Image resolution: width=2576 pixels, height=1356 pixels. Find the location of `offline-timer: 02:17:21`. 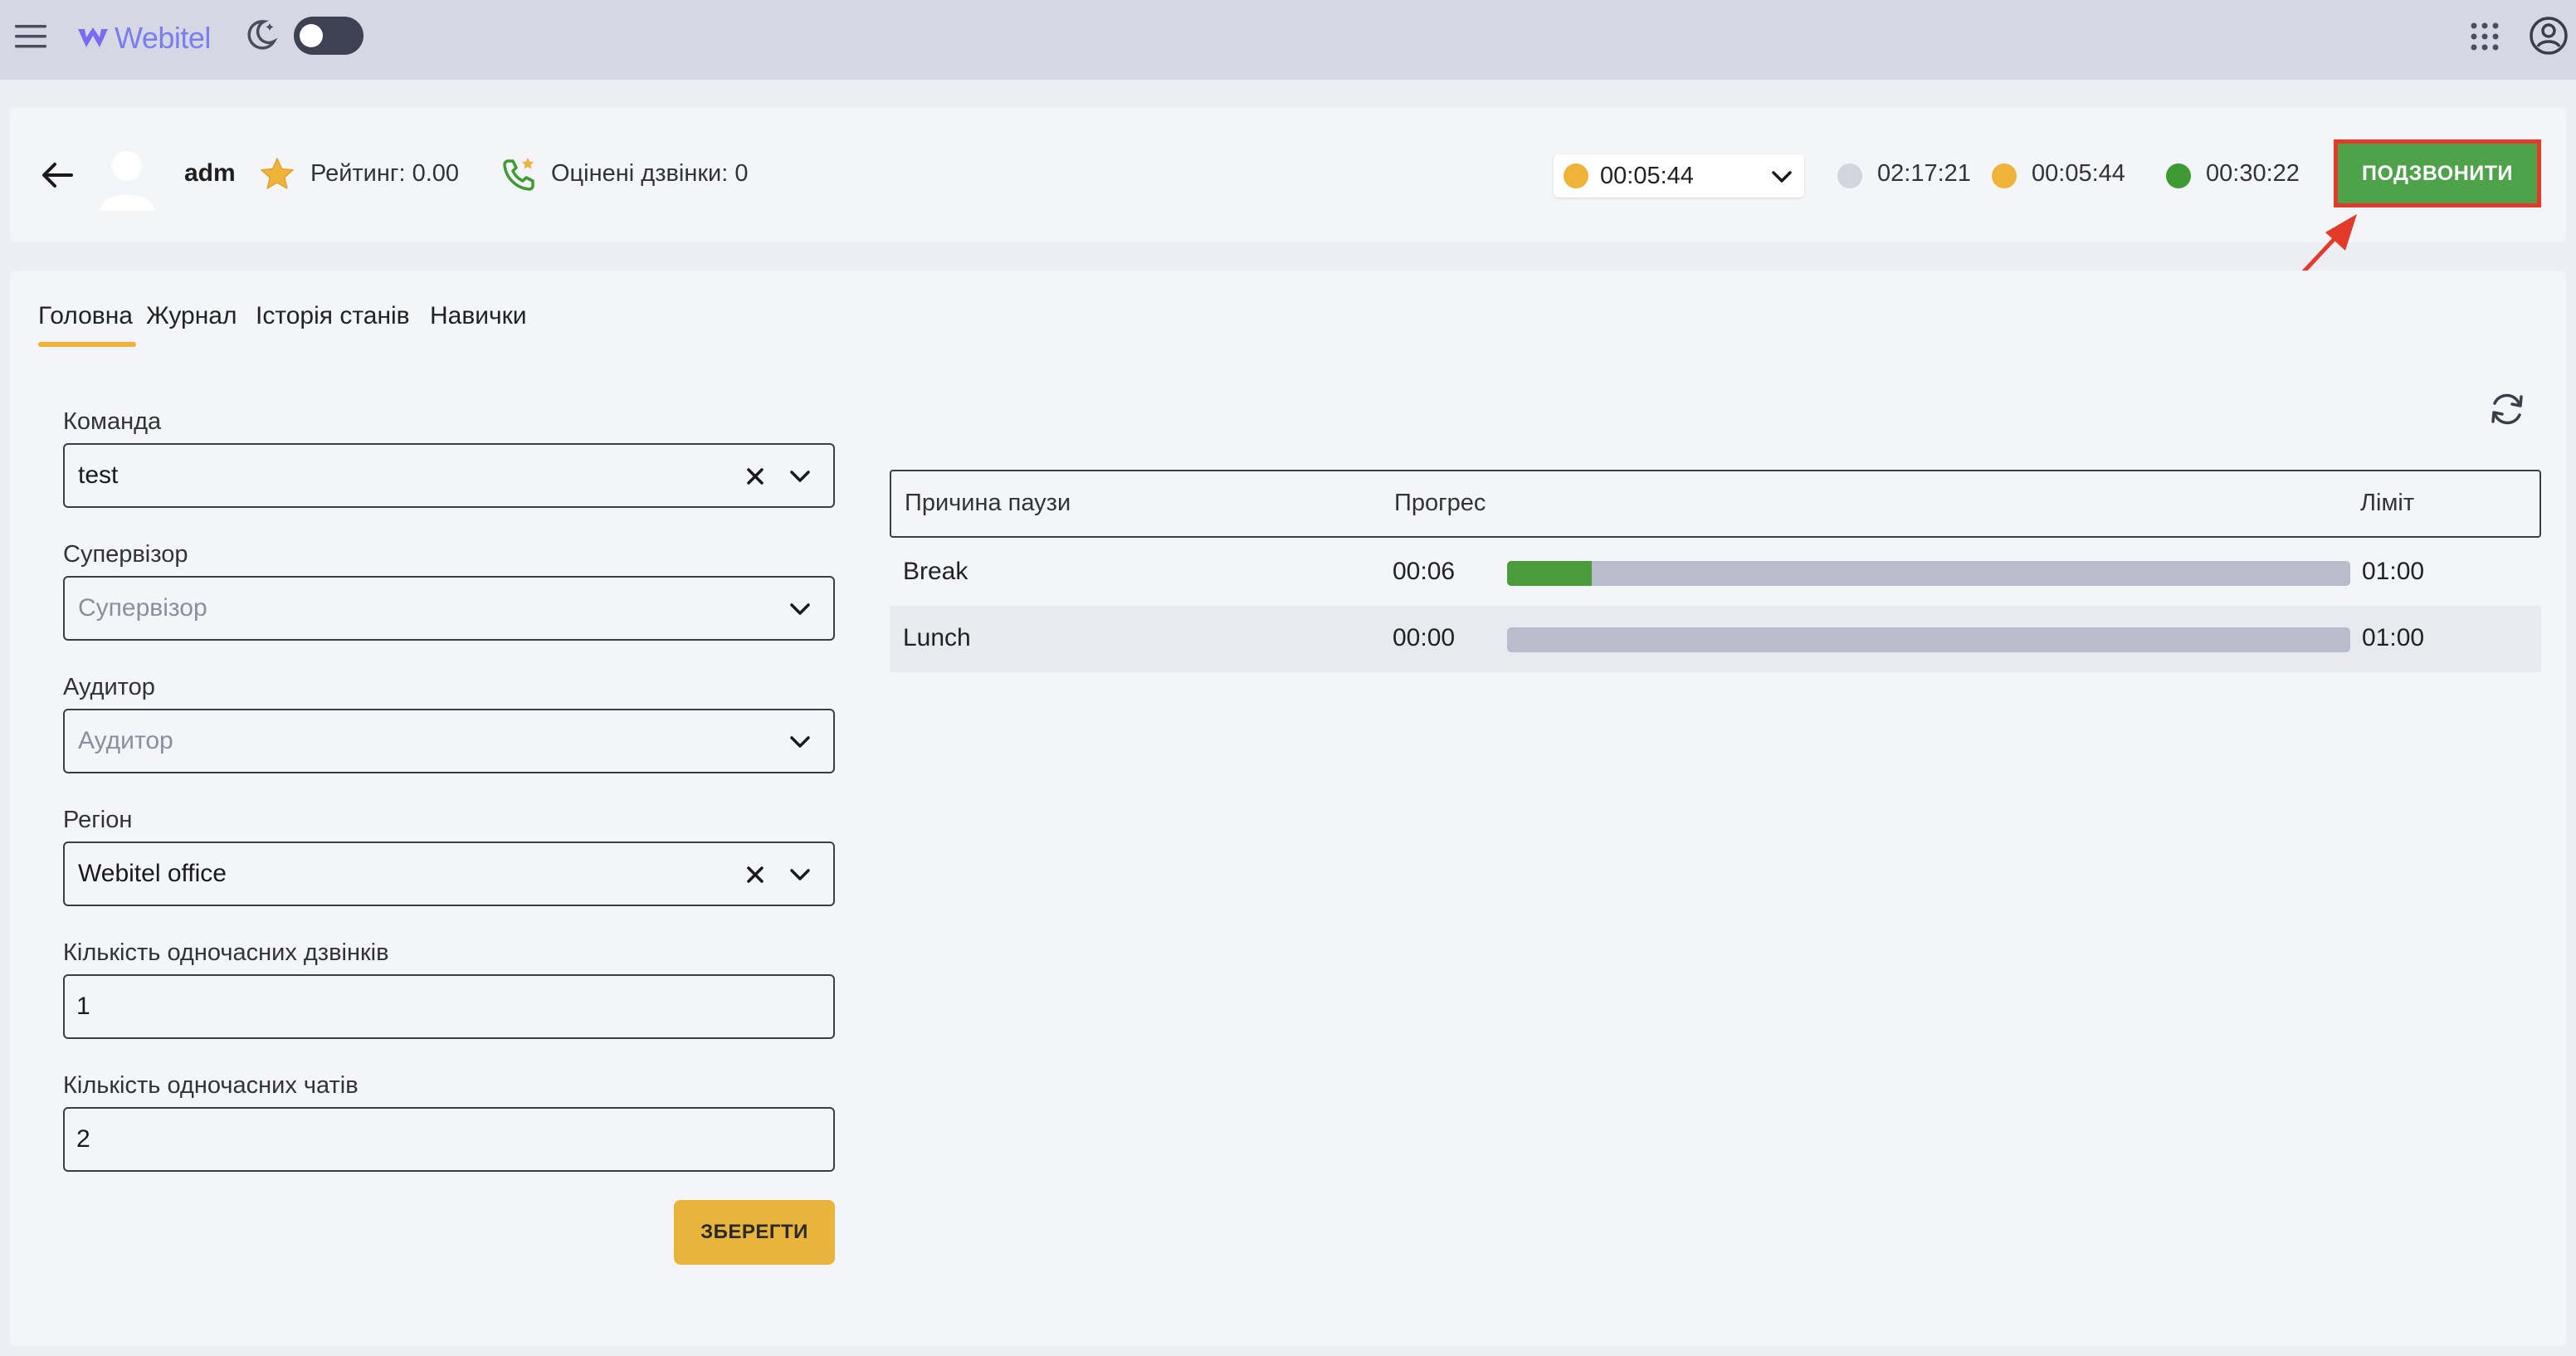

offline-timer: 02:17:21 is located at coordinates (1924, 173).